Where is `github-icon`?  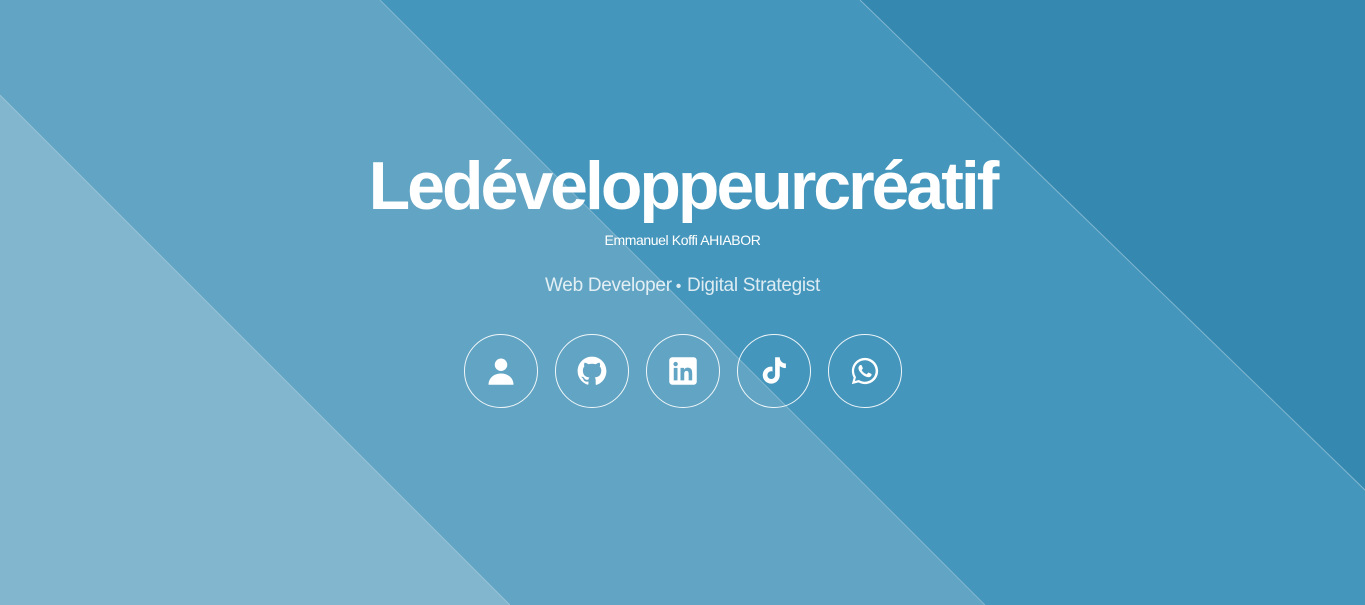
github-icon is located at coordinates (591, 370).